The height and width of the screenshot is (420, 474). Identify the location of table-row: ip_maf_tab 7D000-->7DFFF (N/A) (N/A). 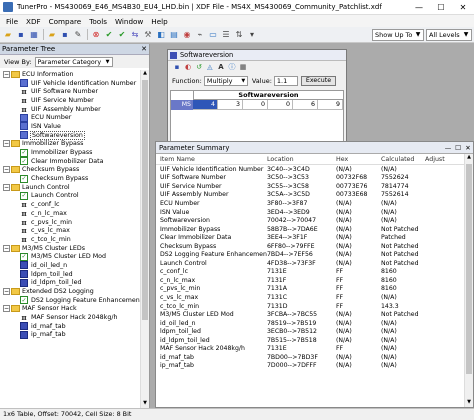
(314, 366).